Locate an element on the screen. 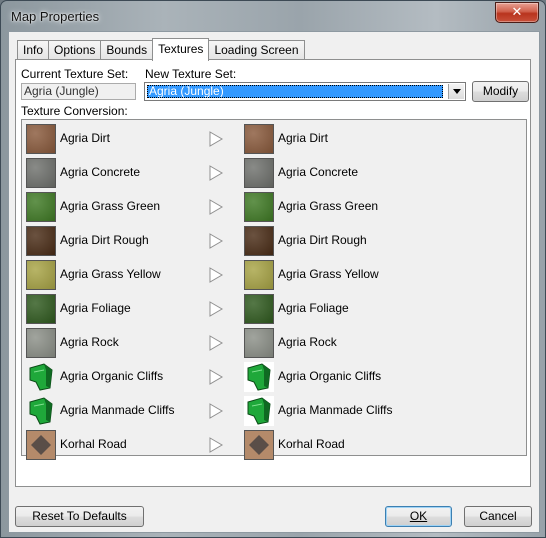  source-texture-label: Agria Grass Green is located at coordinates (110, 206).